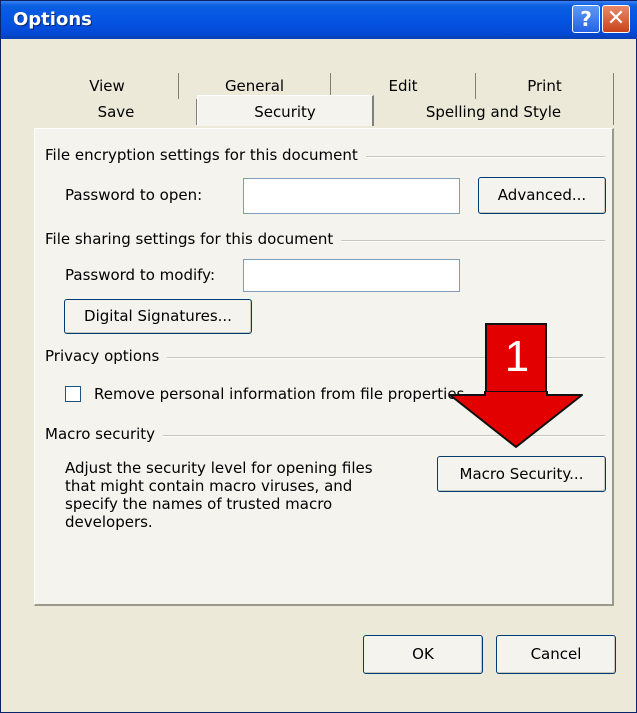  What do you see at coordinates (285, 110) in the screenshot?
I see `tab-security: Security` at bounding box center [285, 110].